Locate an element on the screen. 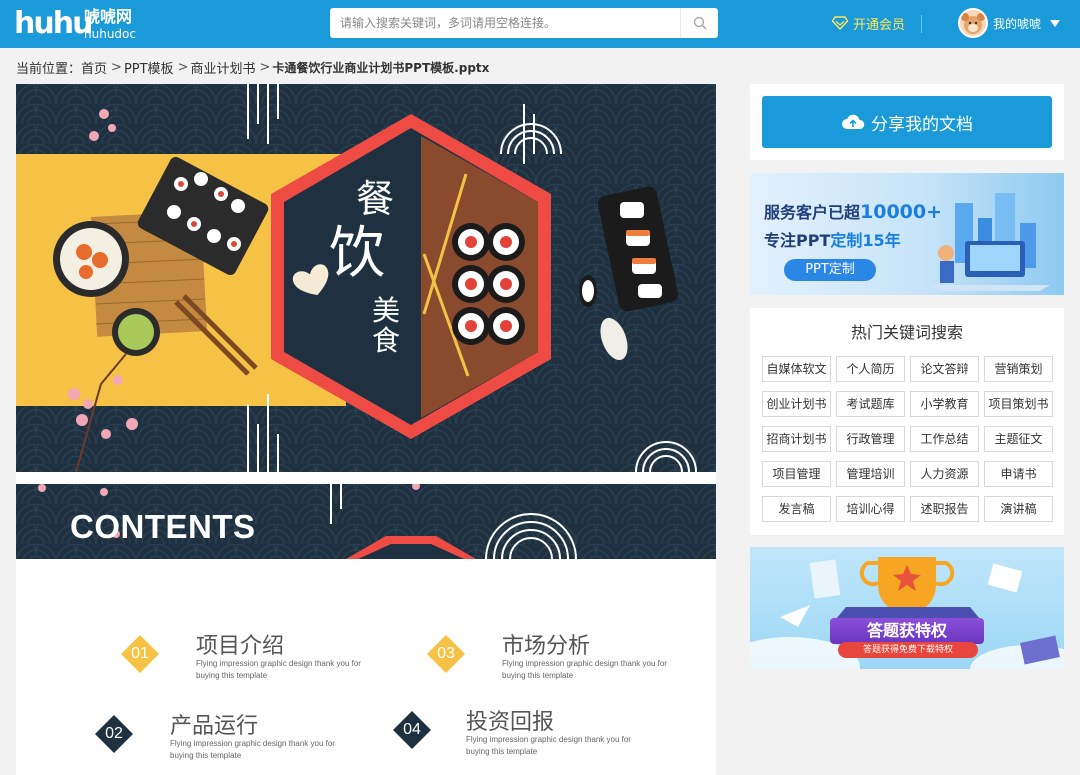  vip-label: 开通会员 is located at coordinates (879, 25).